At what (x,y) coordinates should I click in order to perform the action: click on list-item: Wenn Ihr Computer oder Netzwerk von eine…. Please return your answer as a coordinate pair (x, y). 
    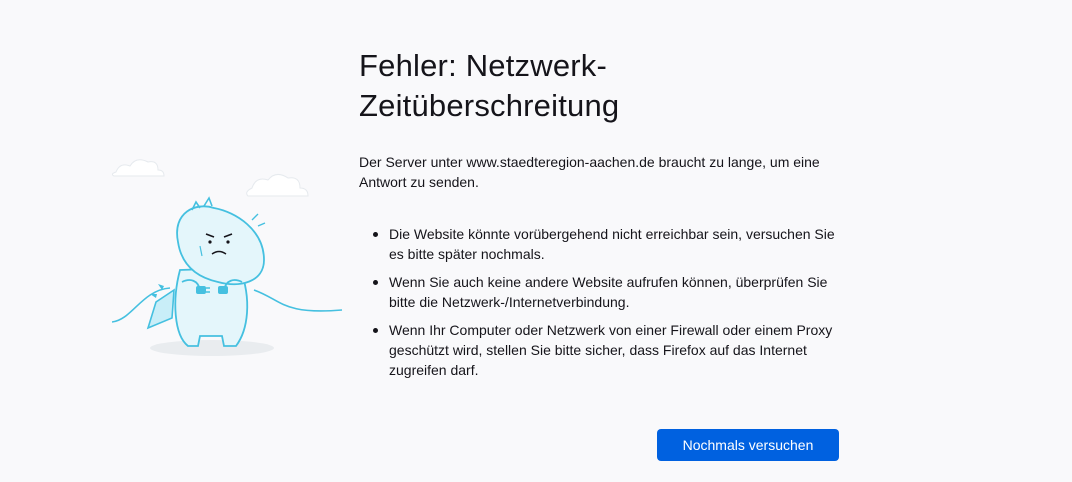
    Looking at the image, I should click on (605, 350).